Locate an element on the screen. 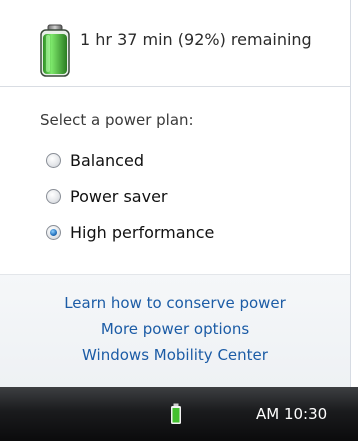  battery-tray-icon is located at coordinates (176, 414).